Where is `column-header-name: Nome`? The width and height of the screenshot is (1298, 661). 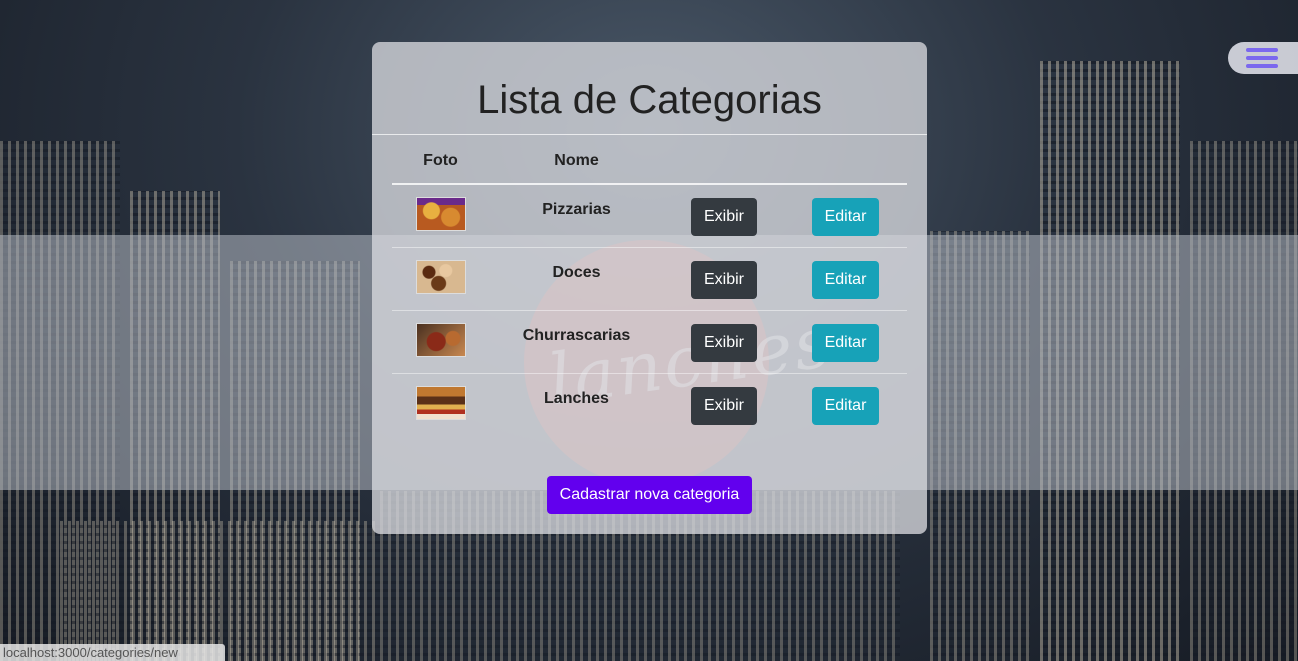 column-header-name: Nome is located at coordinates (576, 160).